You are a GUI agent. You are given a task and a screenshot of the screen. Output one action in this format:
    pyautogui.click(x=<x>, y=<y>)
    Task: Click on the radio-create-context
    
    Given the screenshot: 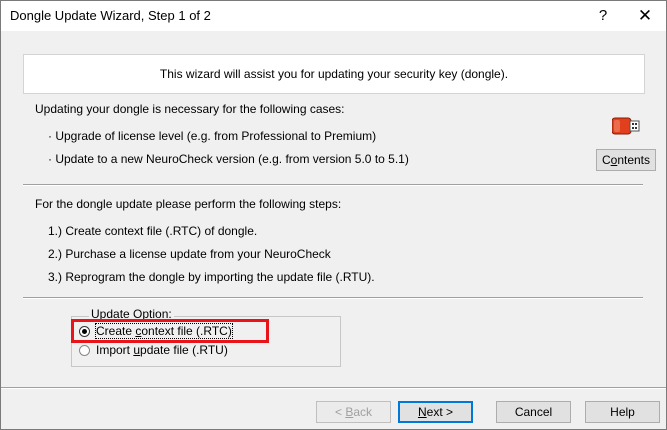 What is the action you would take?
    pyautogui.click(x=84, y=331)
    